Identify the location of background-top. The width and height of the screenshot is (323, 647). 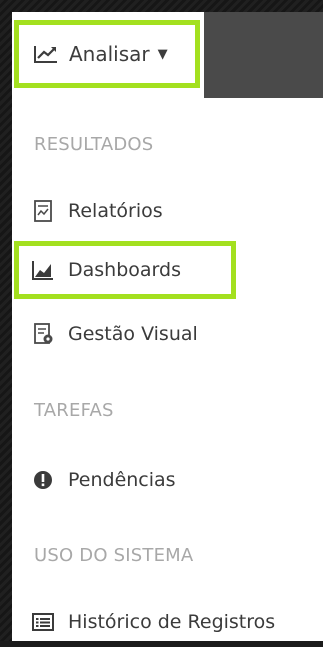
(161, 6).